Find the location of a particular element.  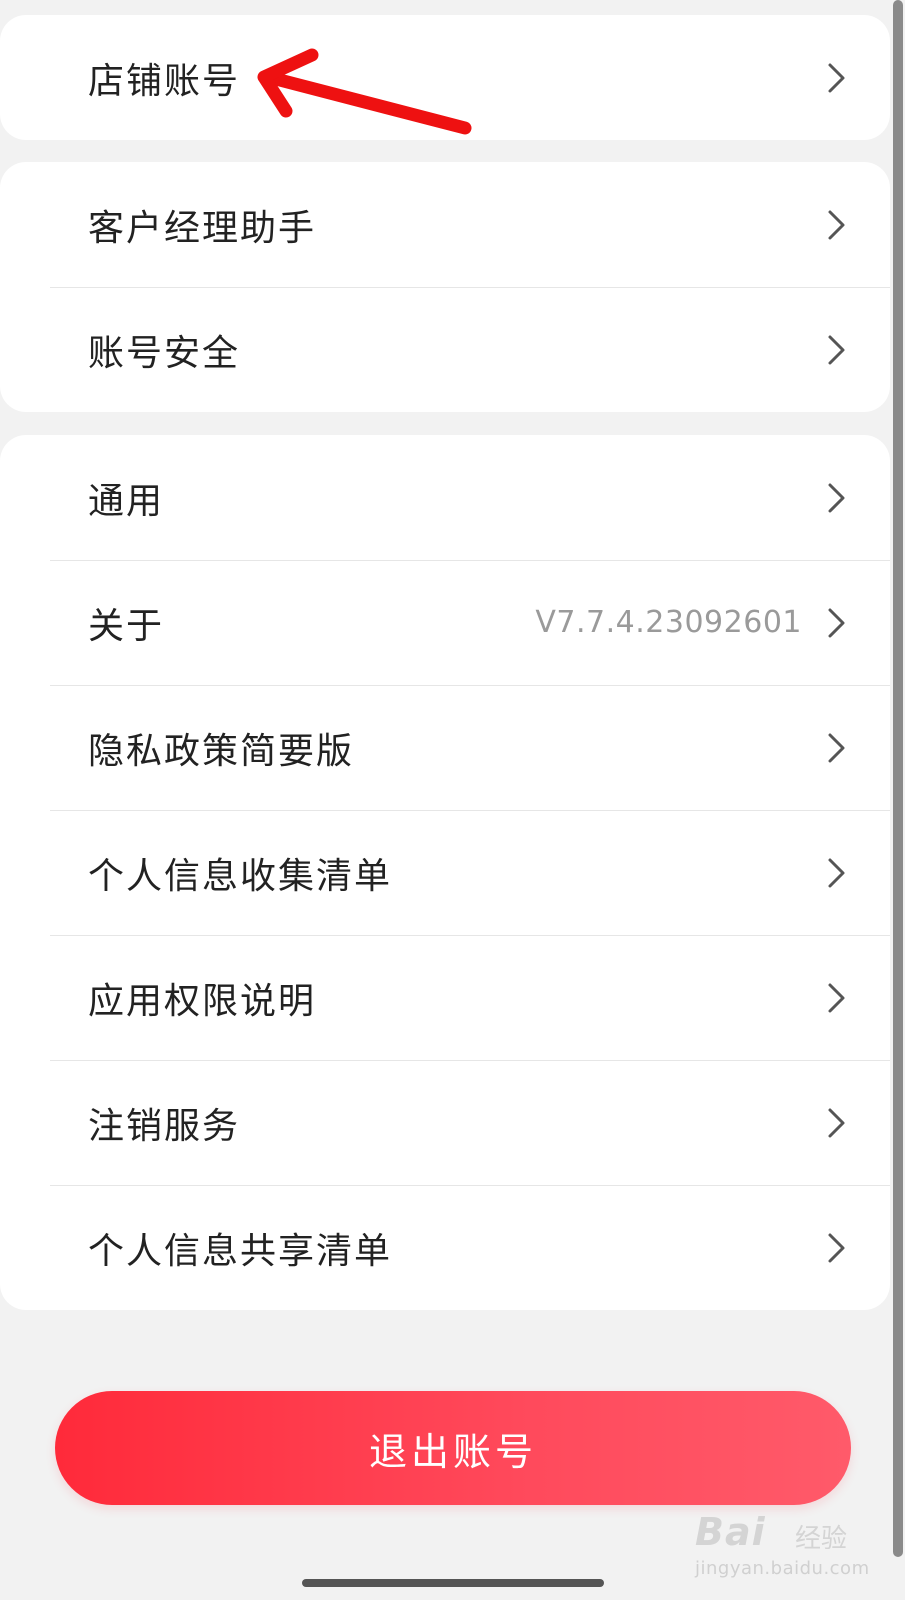

menu-item-general: 通用 is located at coordinates (445, 497).